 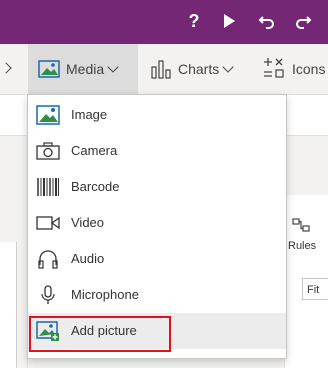 I want to click on ribbon: Media Charts Icons, so click(x=164, y=69).